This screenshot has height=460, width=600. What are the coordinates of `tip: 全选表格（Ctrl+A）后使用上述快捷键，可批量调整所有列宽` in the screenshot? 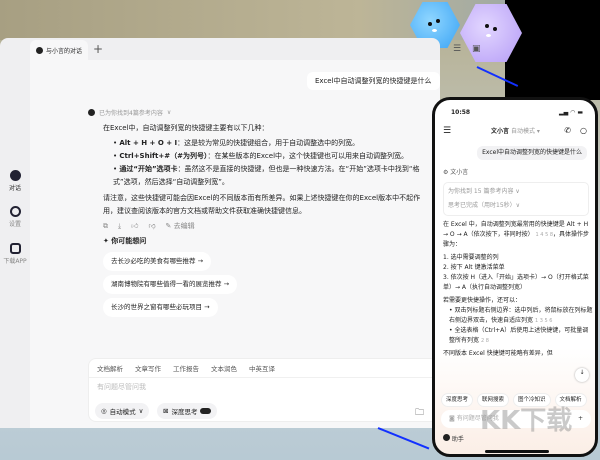 It's located at (519, 335).